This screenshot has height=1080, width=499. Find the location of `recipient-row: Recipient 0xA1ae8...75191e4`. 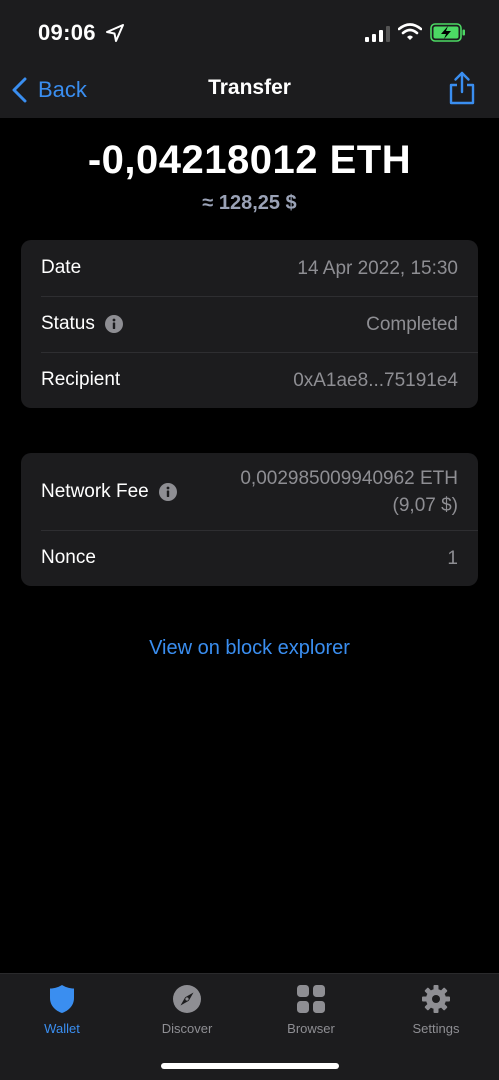

recipient-row: Recipient 0xA1ae8...75191e4 is located at coordinates (249, 380).